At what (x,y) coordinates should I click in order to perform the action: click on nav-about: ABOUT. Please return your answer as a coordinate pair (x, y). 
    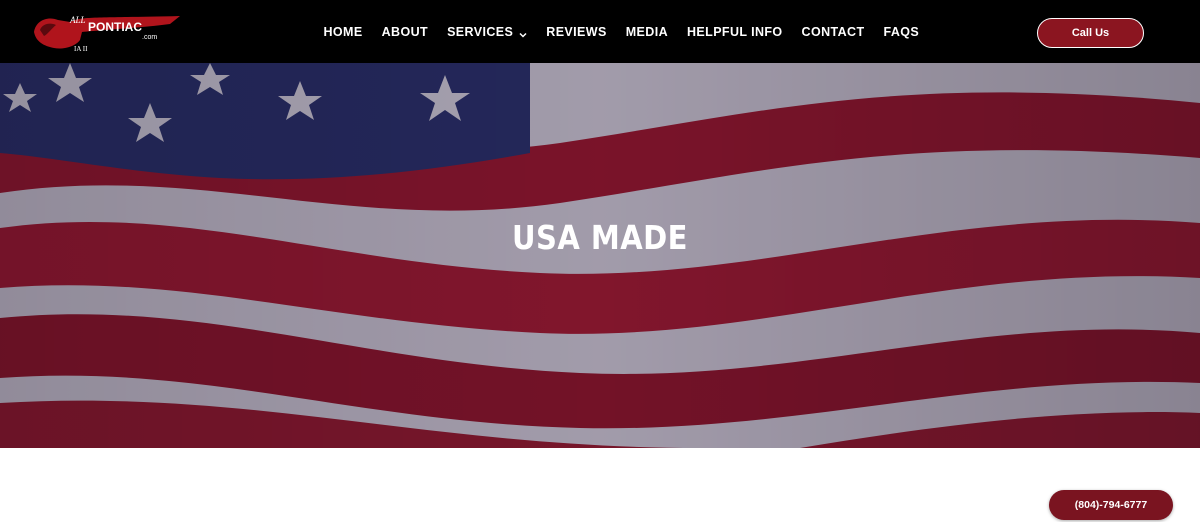
    Looking at the image, I should click on (404, 32).